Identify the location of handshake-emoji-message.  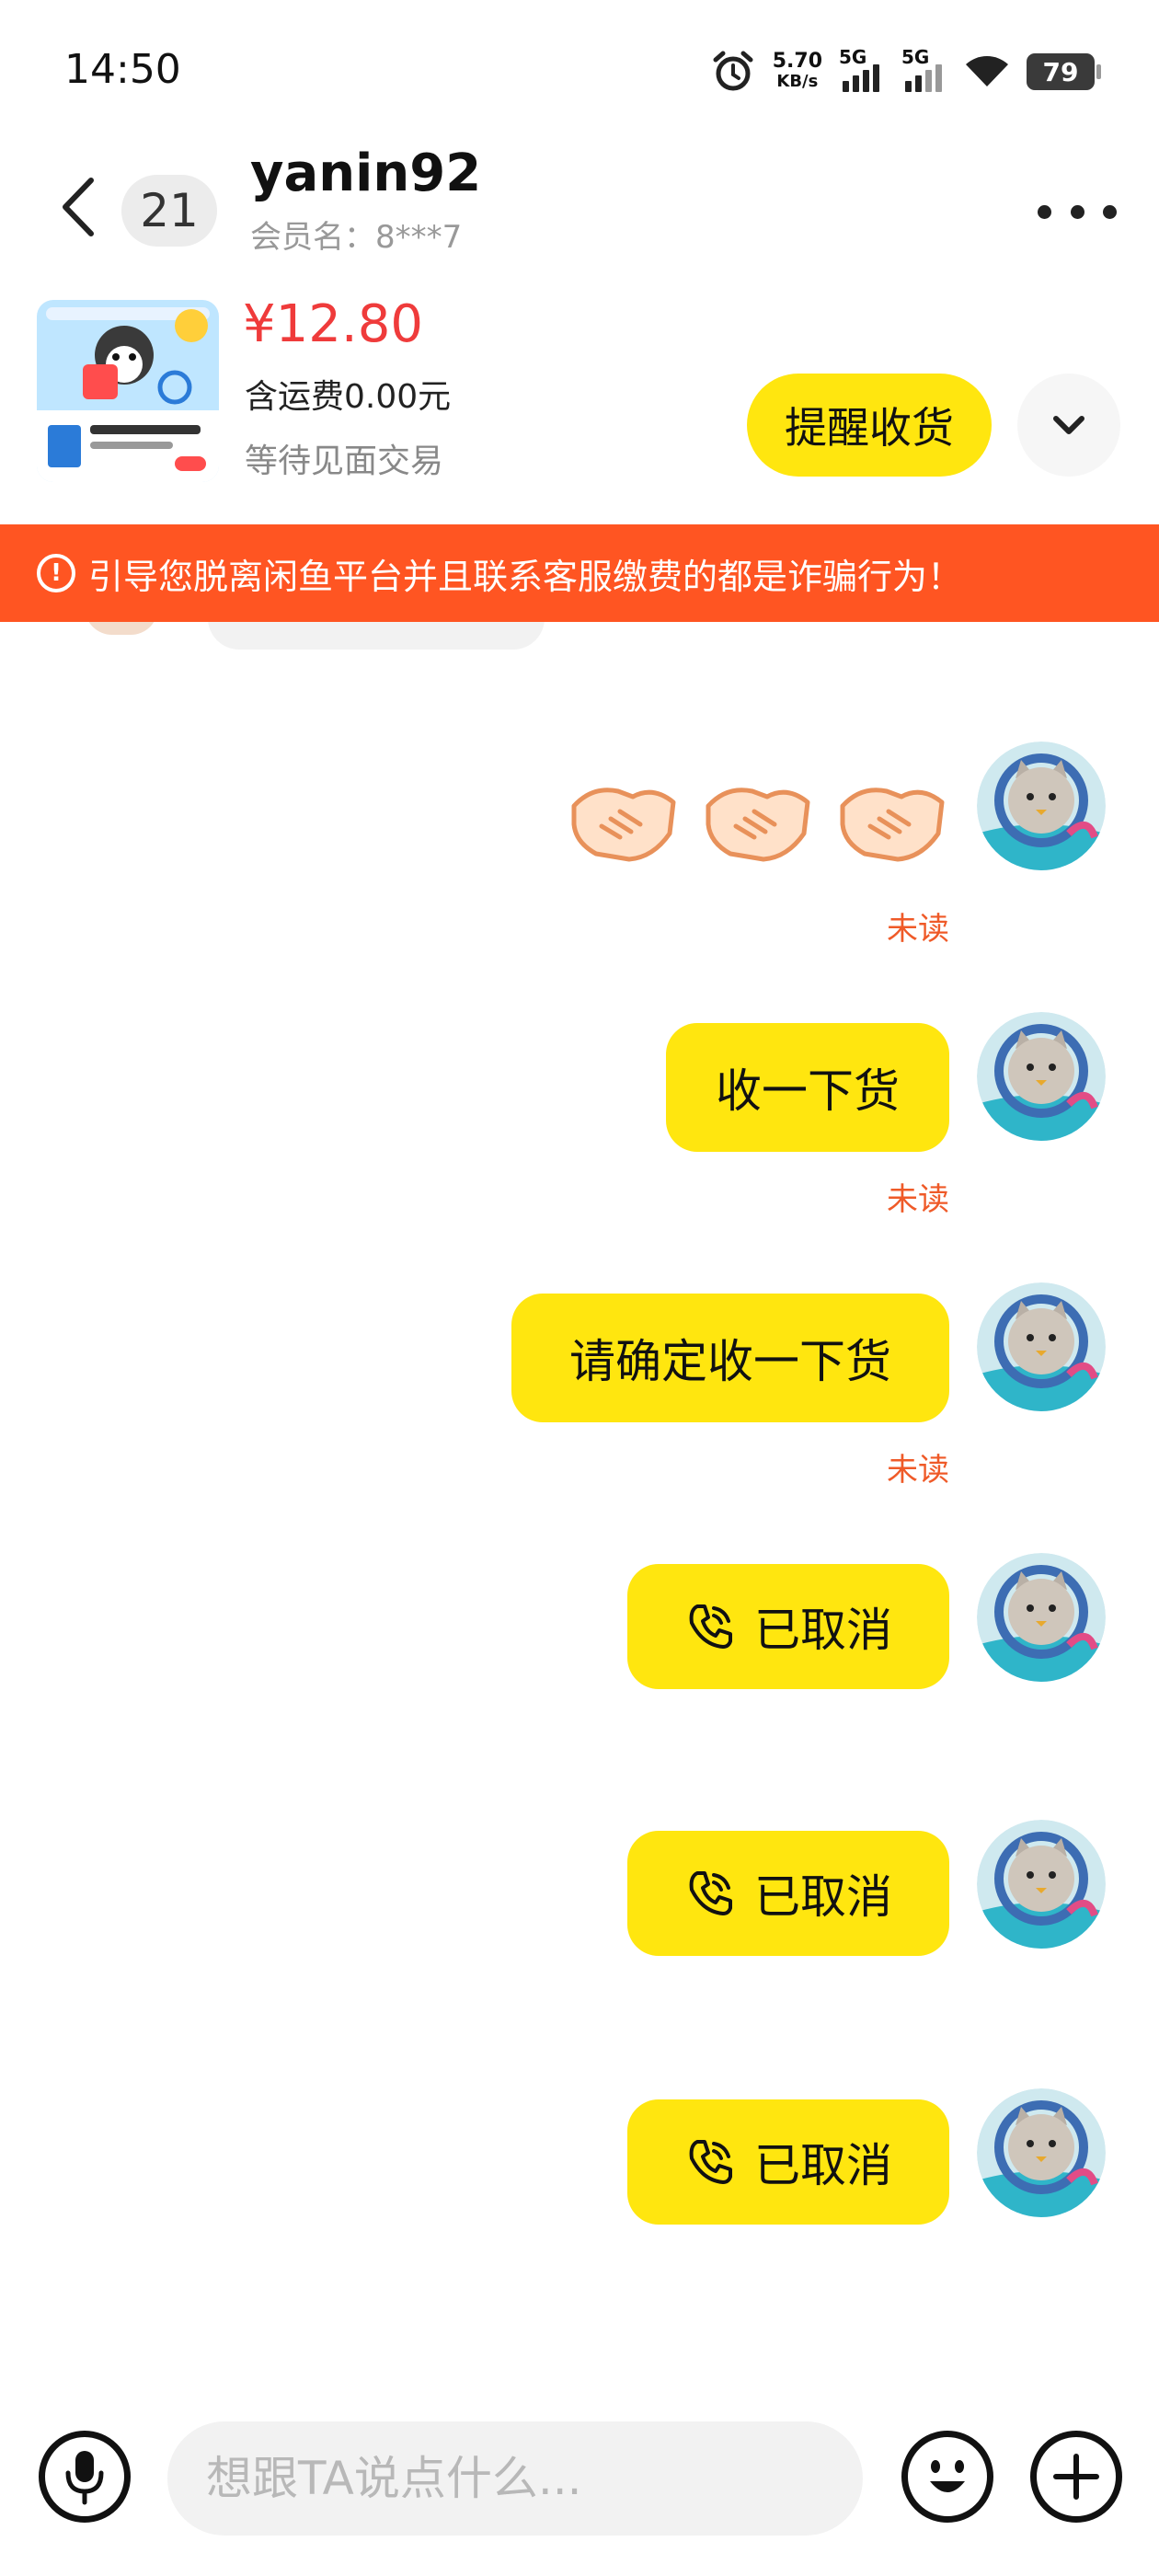
(758, 819).